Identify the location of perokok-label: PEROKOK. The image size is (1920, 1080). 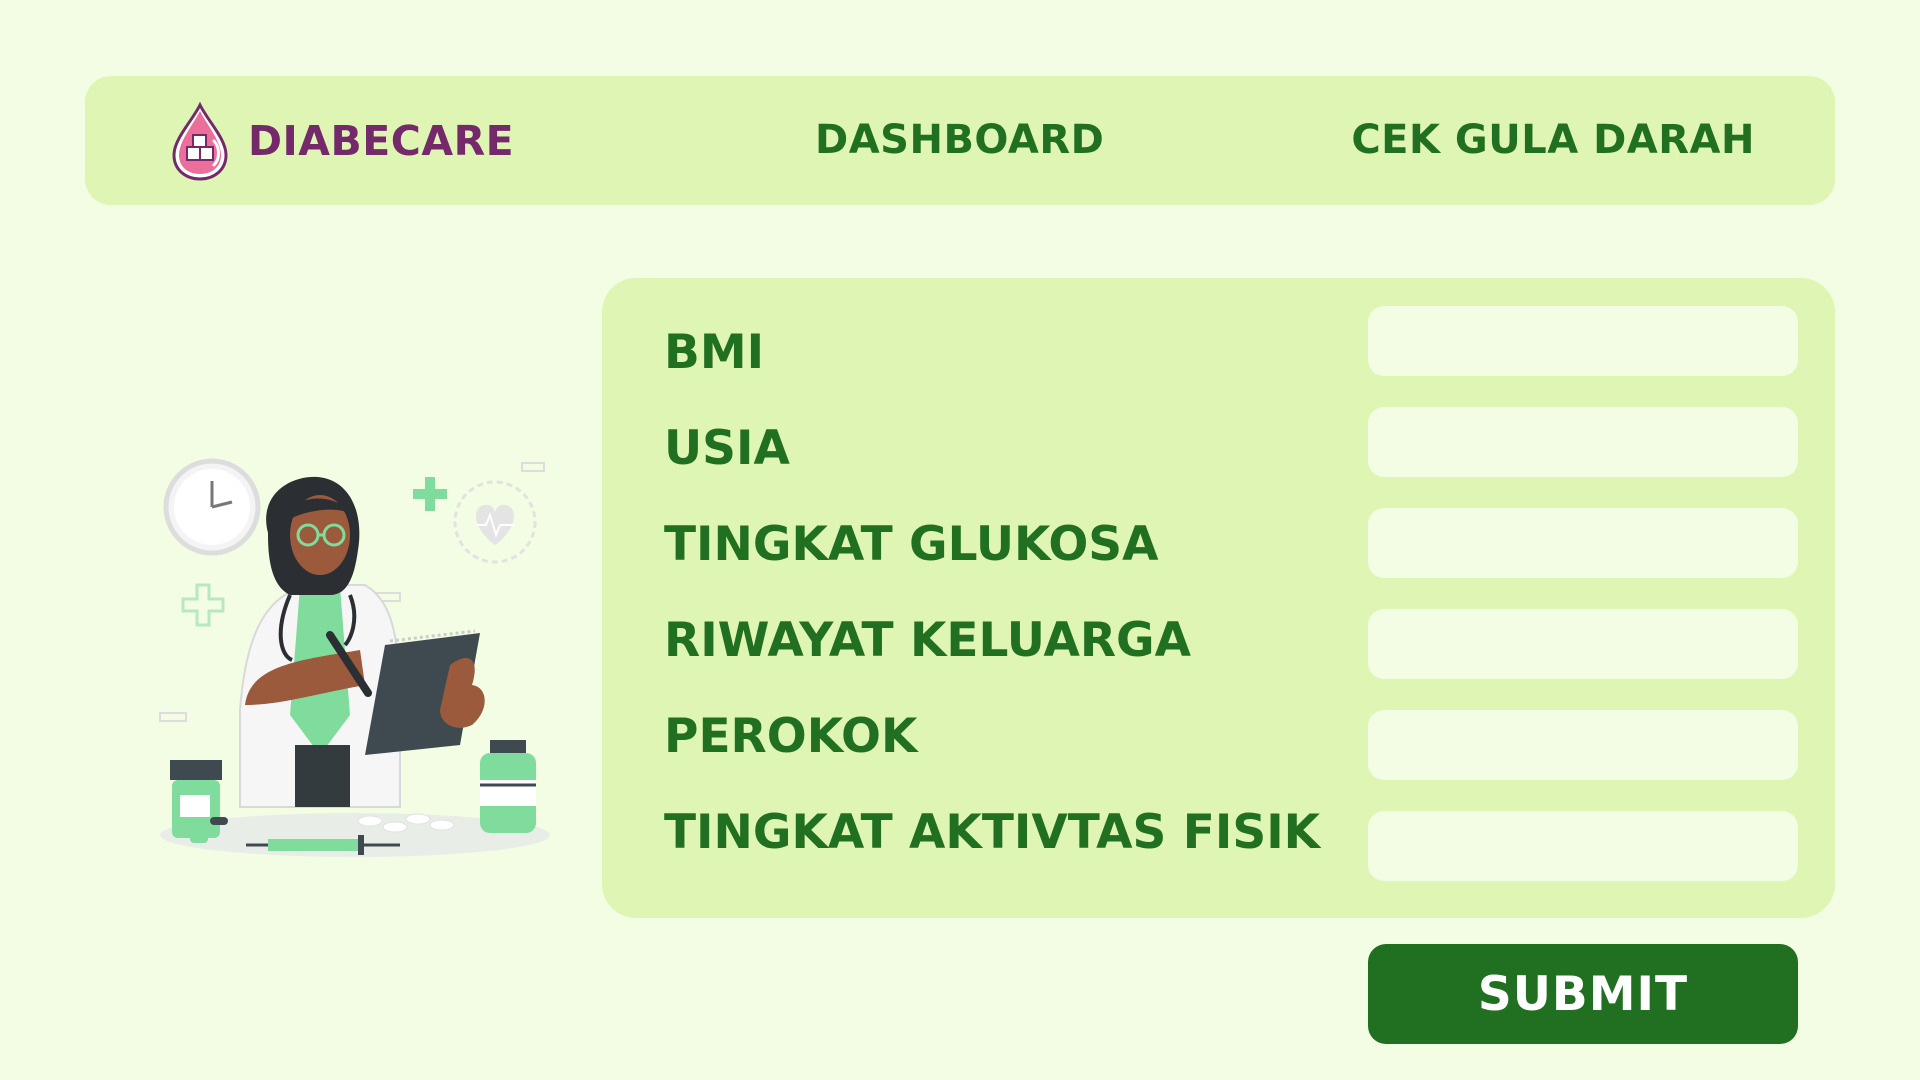
(791, 736).